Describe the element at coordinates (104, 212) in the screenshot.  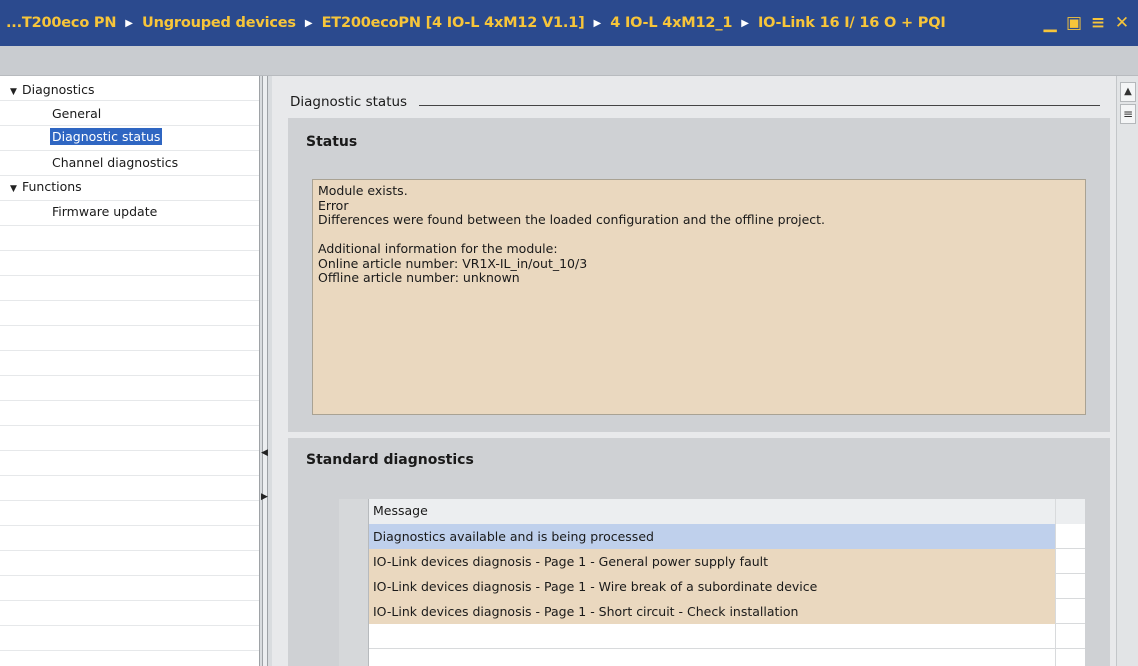
I see `nav-item-firmware-update: Firmware update` at that location.